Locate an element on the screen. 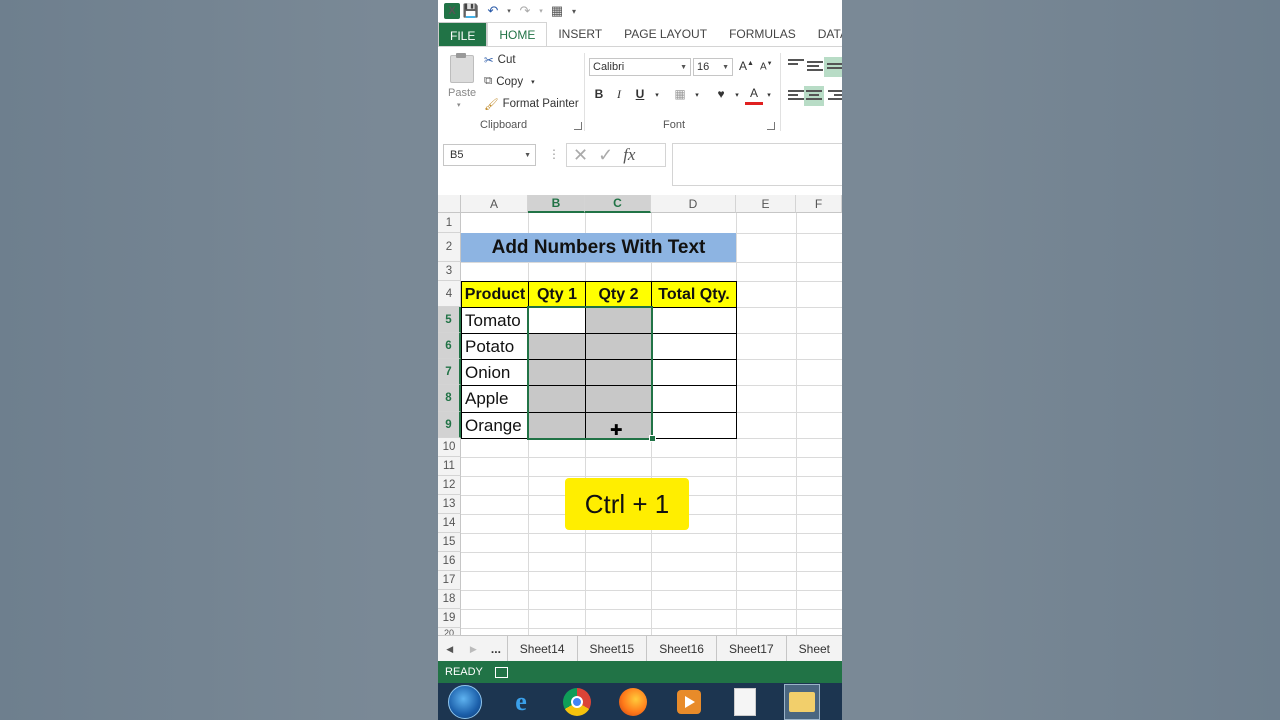  header-qty-1: Qty 1 is located at coordinates (557, 294).